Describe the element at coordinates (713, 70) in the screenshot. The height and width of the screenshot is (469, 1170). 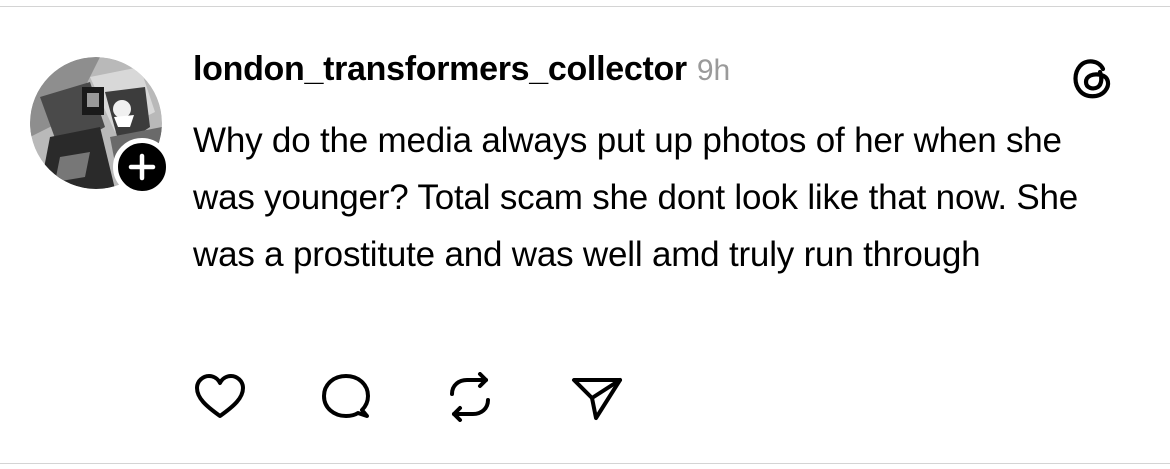
I see `timestamp: 9h` at that location.